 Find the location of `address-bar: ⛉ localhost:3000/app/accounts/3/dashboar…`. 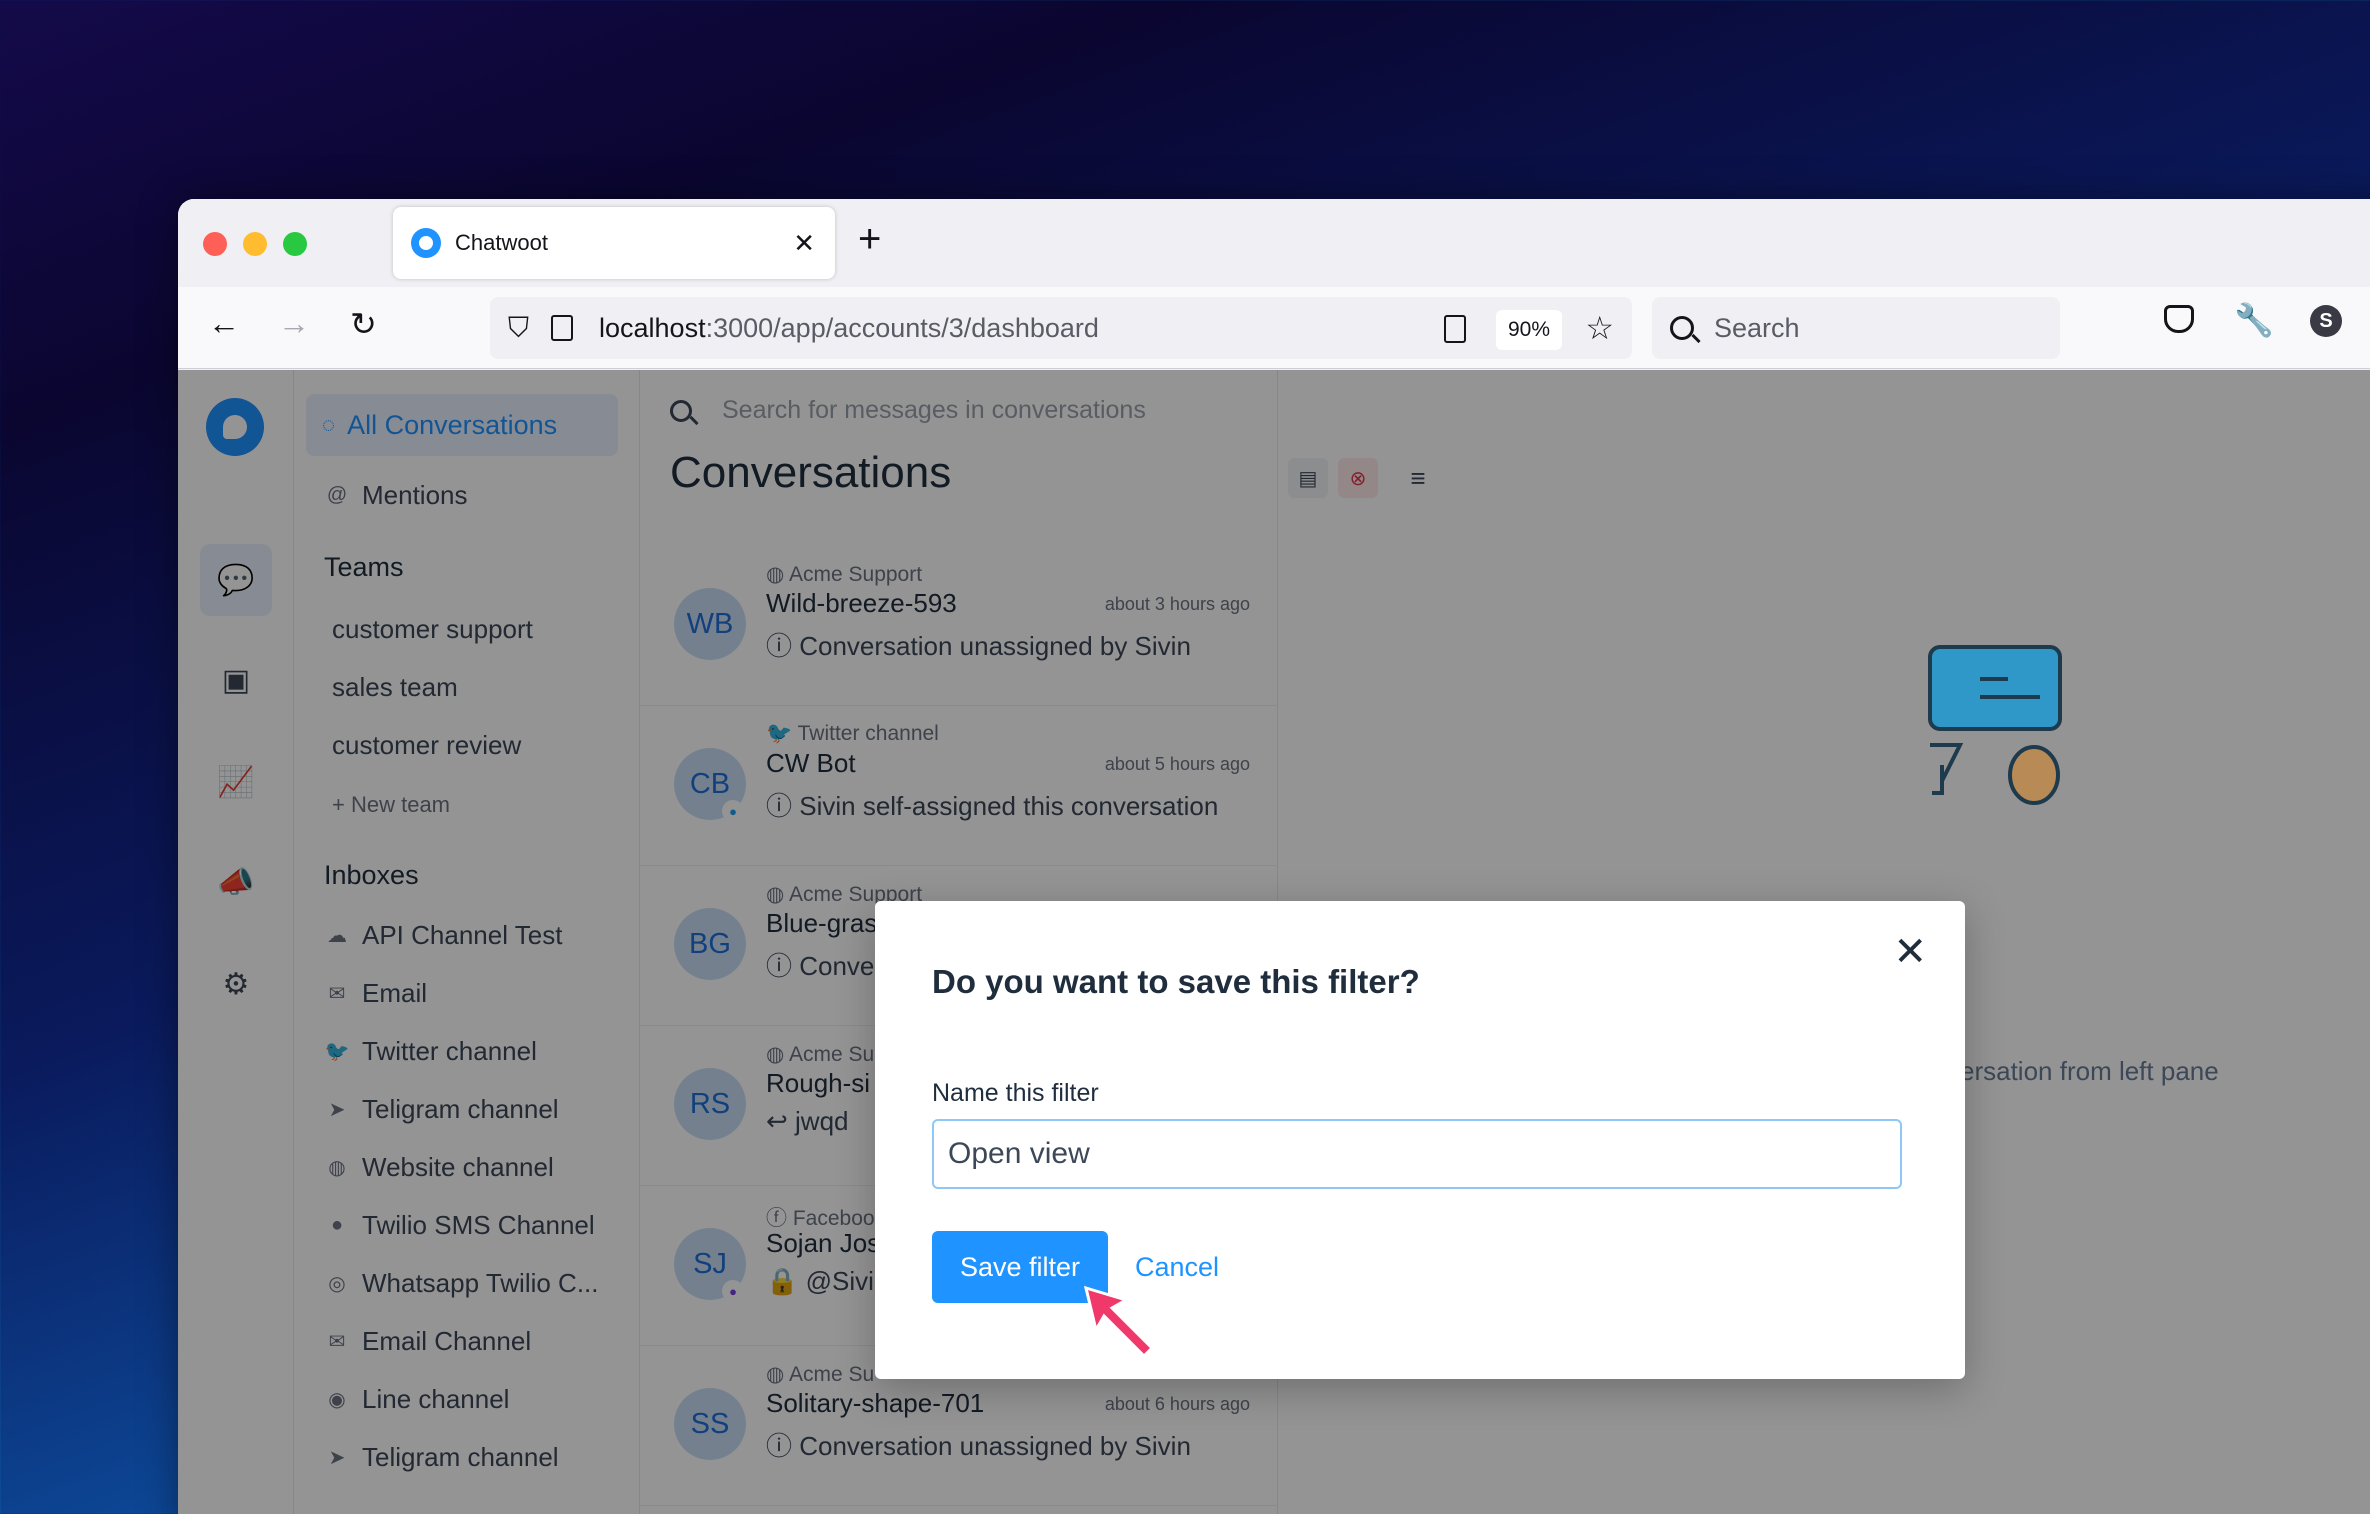

address-bar: ⛉ localhost:3000/app/accounts/3/dashboar… is located at coordinates (1061, 328).